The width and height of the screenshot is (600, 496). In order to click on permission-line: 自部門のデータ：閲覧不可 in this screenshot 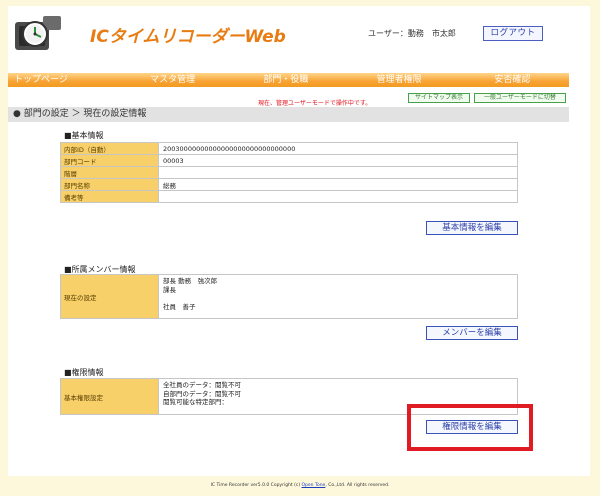, I will do `click(202, 393)`.